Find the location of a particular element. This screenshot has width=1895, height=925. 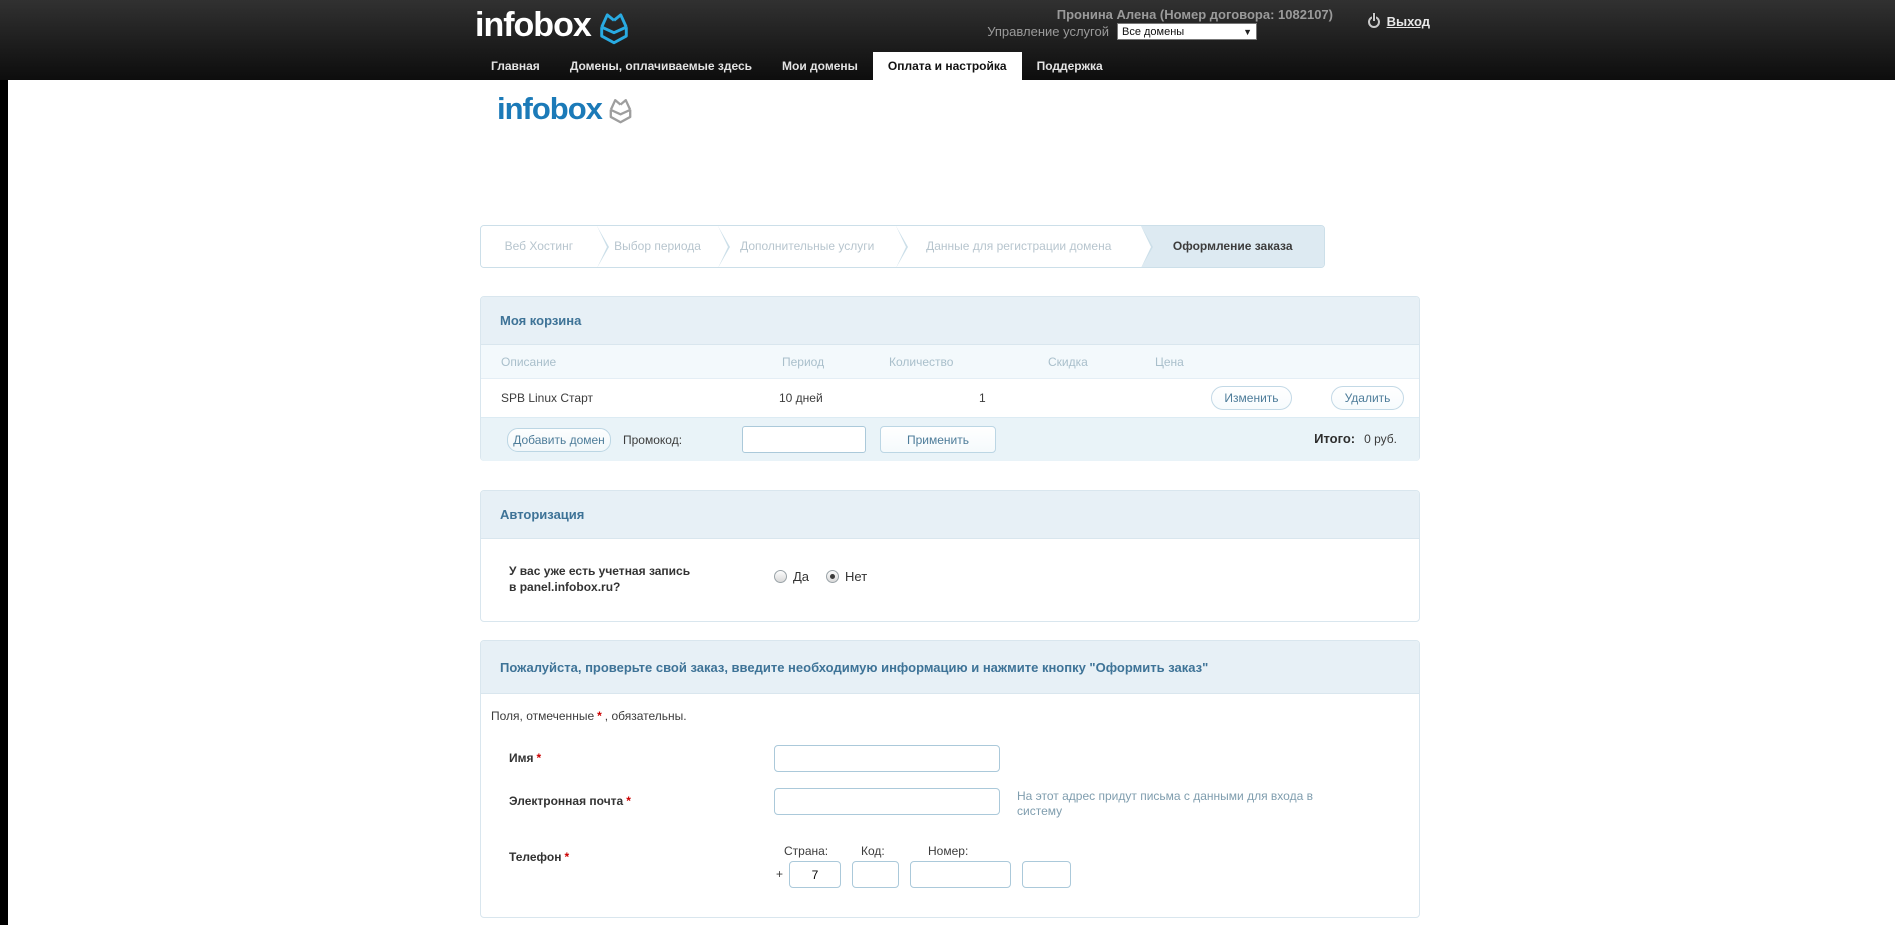

box-cube-icon-gray is located at coordinates (620, 108).